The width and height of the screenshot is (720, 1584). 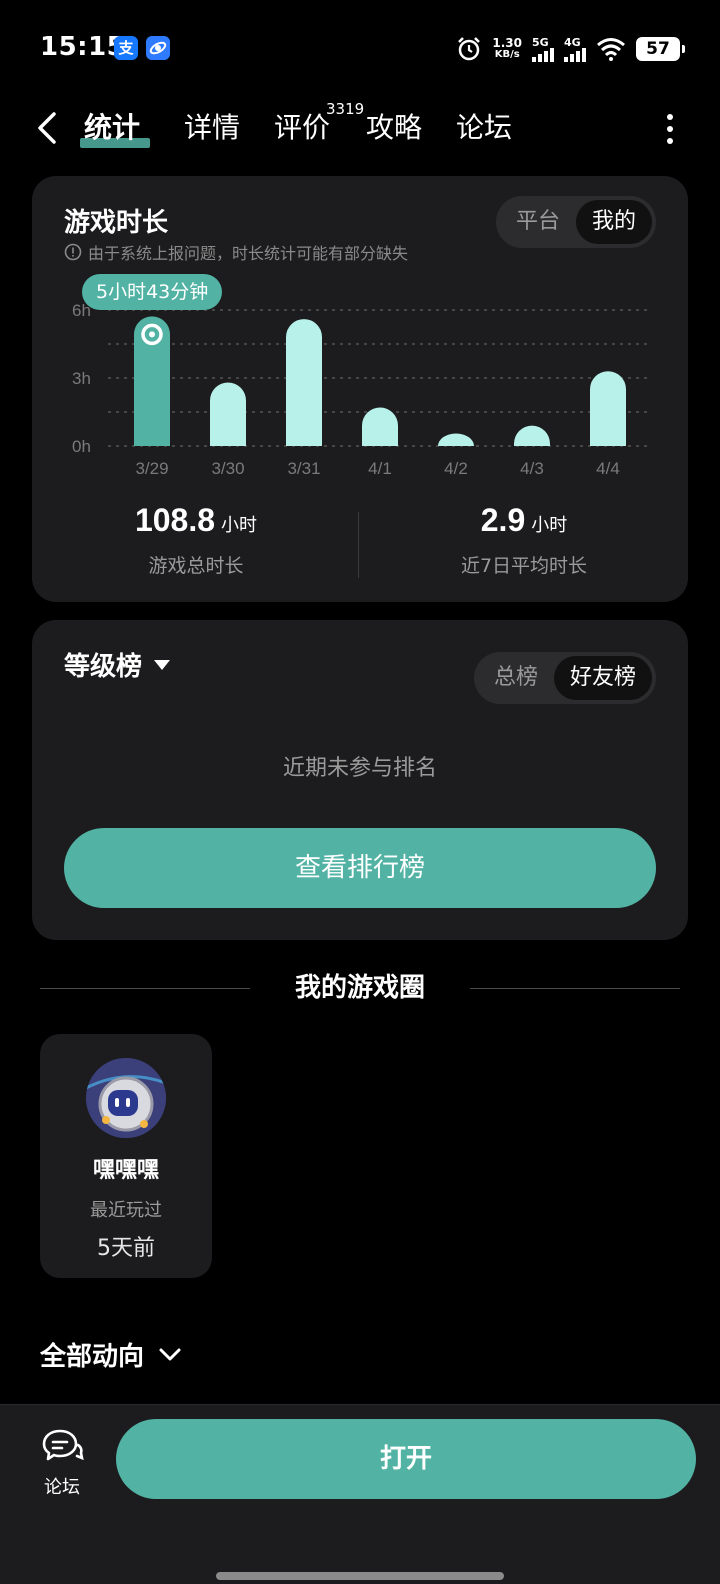 What do you see at coordinates (660, 49) in the screenshot?
I see `battery-icon: 57` at bounding box center [660, 49].